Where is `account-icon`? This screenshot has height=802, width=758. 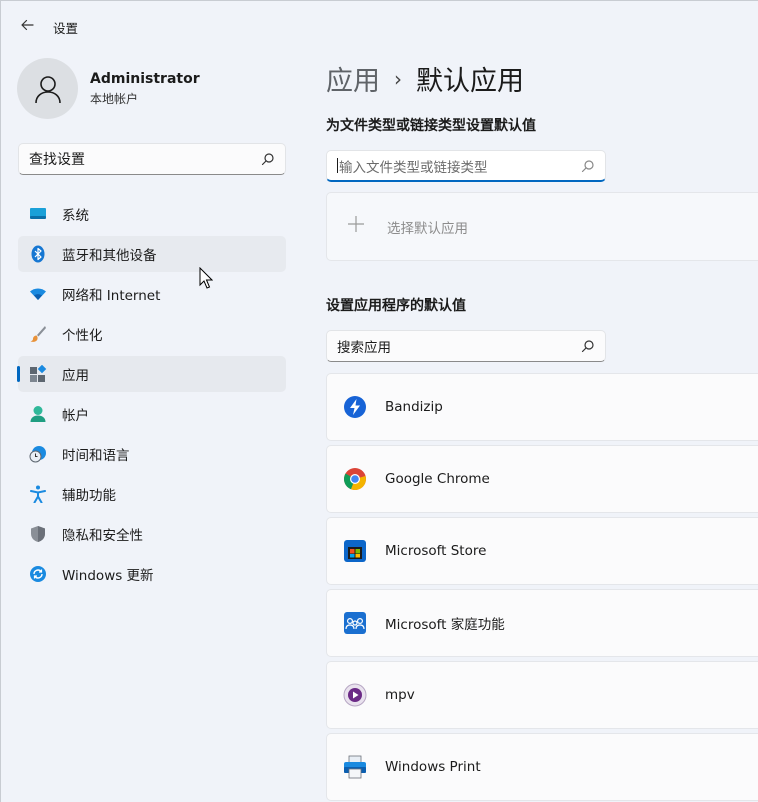
account-icon is located at coordinates (38, 414).